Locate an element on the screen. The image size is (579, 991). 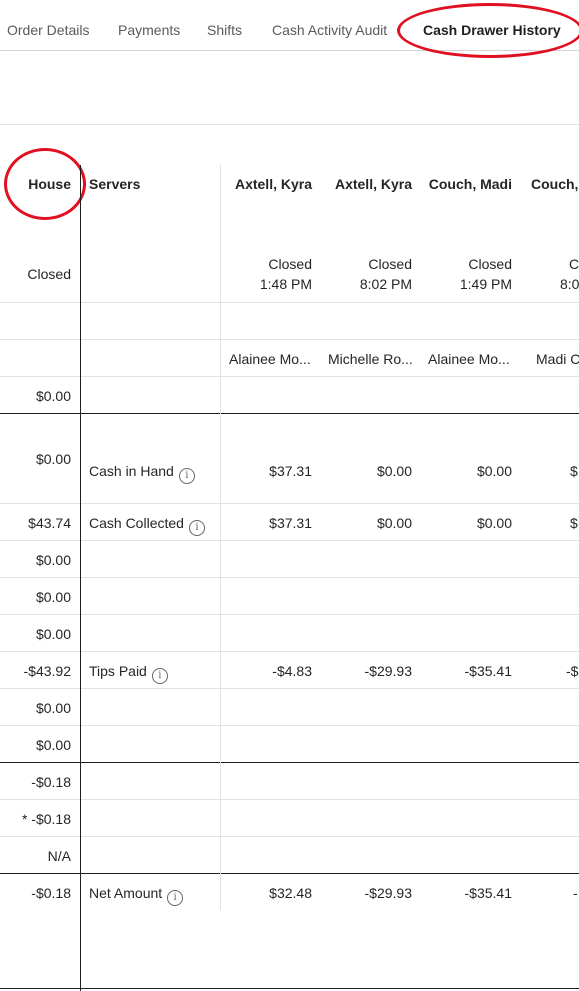
tips-paid-value: -$ is located at coordinates (572, 671).